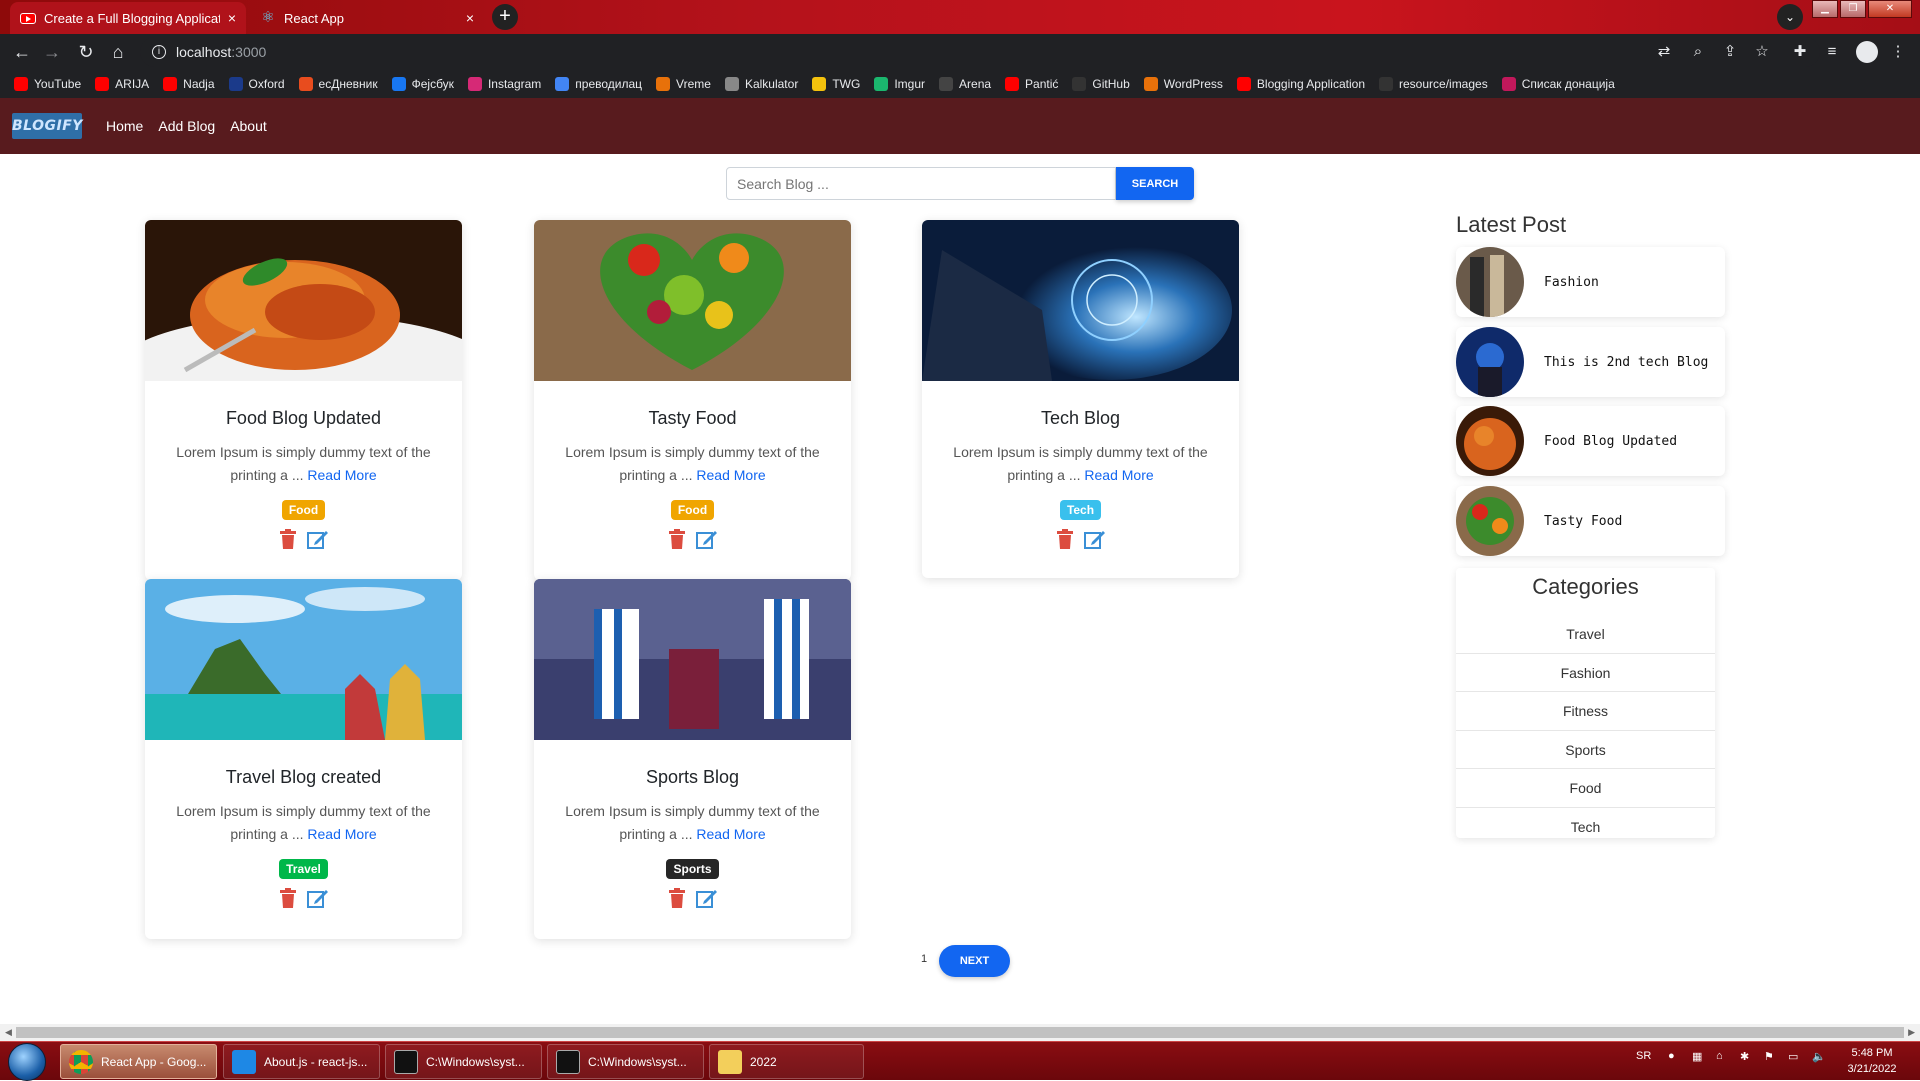 This screenshot has width=1920, height=1081. Describe the element at coordinates (8, 1032) in the screenshot. I see `scroll-left-icon: ◀` at that location.